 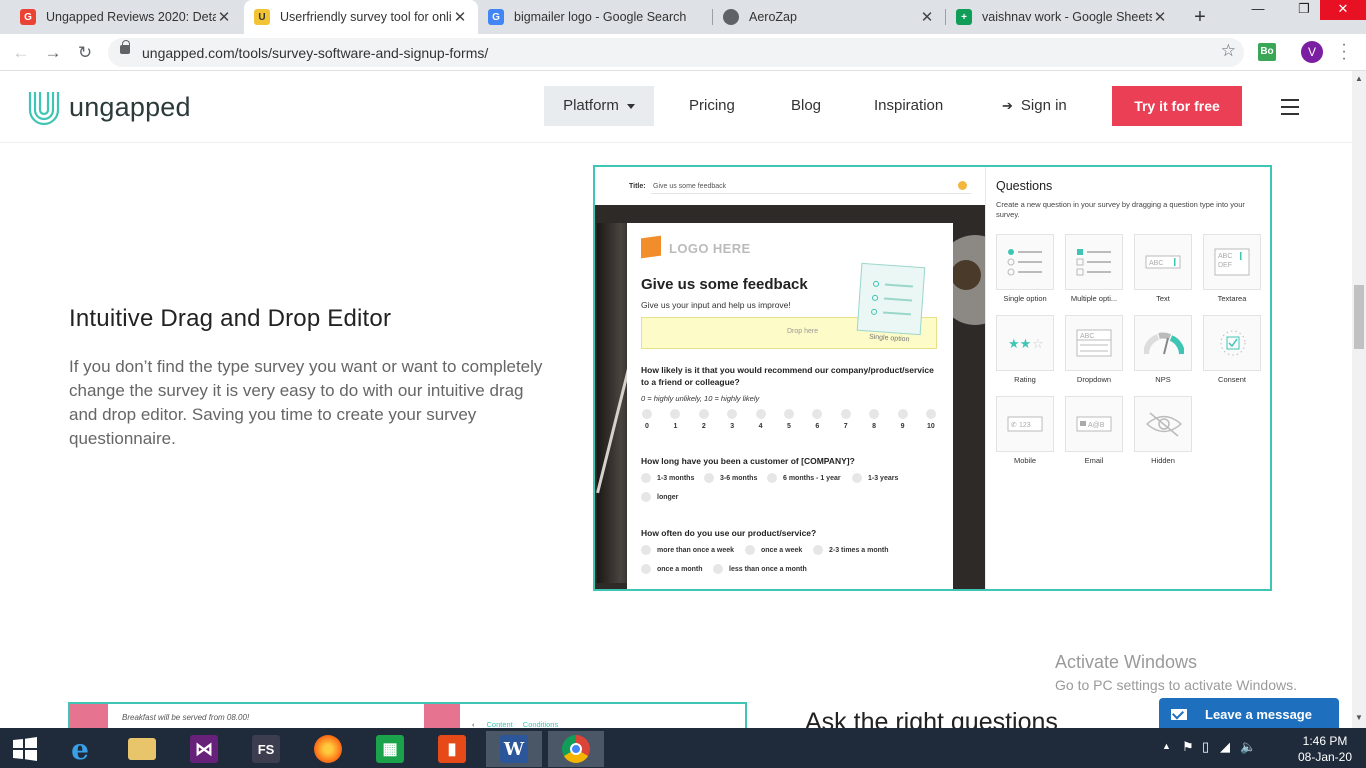 I want to click on scrollbar-thumb, so click(x=1359, y=317).